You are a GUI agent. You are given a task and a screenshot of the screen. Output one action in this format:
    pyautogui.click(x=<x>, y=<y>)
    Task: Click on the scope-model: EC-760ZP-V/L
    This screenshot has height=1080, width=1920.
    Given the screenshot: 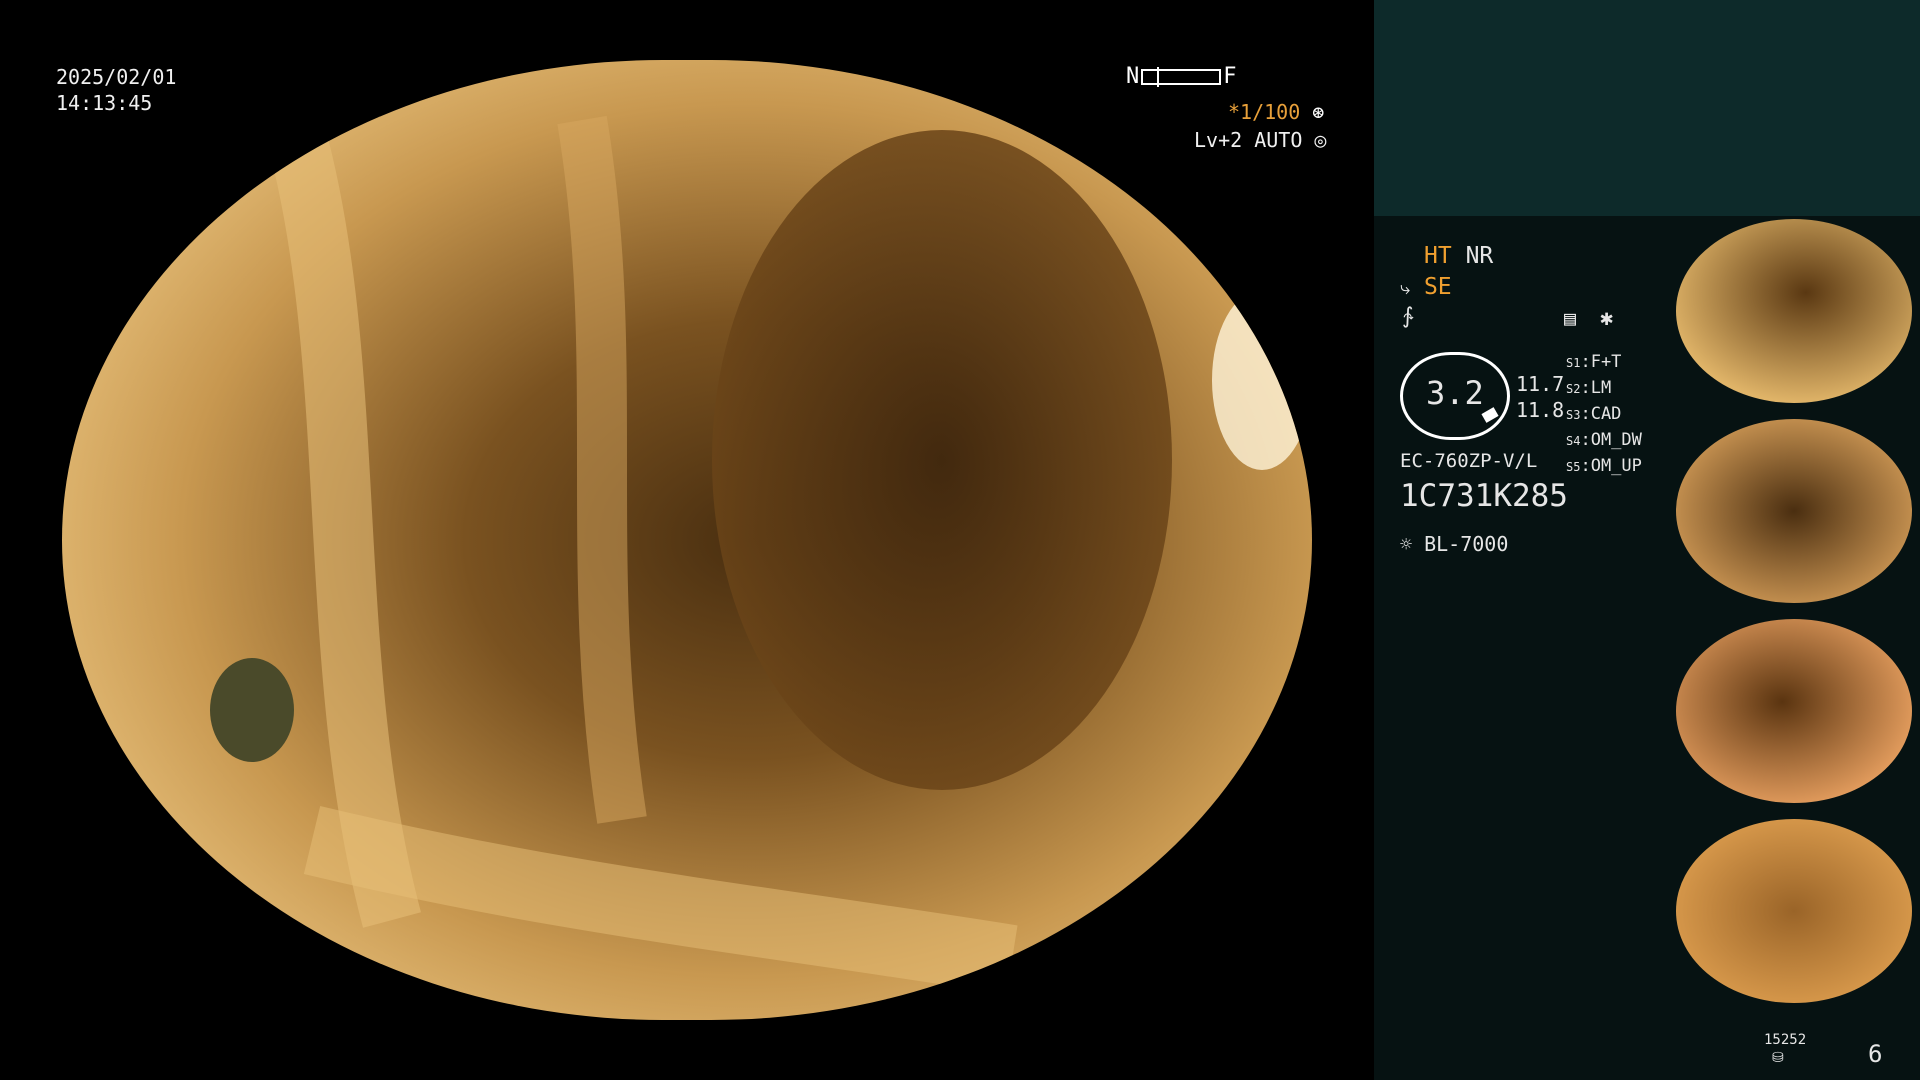 What is the action you would take?
    pyautogui.click(x=1469, y=461)
    